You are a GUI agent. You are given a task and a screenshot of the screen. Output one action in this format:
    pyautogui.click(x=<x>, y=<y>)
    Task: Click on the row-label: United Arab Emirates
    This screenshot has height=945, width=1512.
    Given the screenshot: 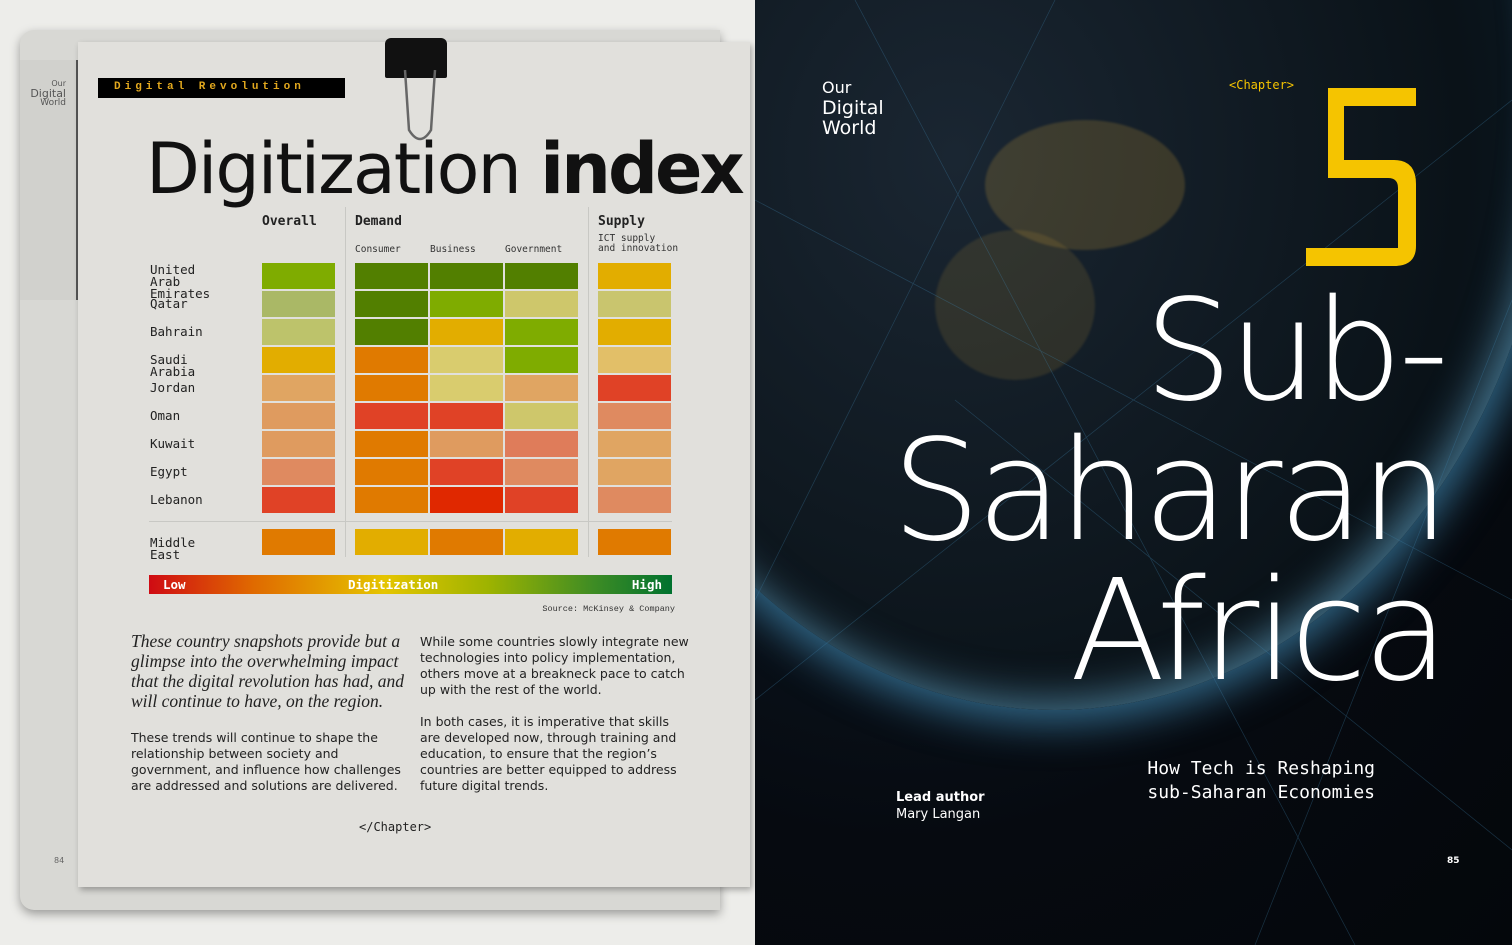 What is the action you would take?
    pyautogui.click(x=180, y=281)
    